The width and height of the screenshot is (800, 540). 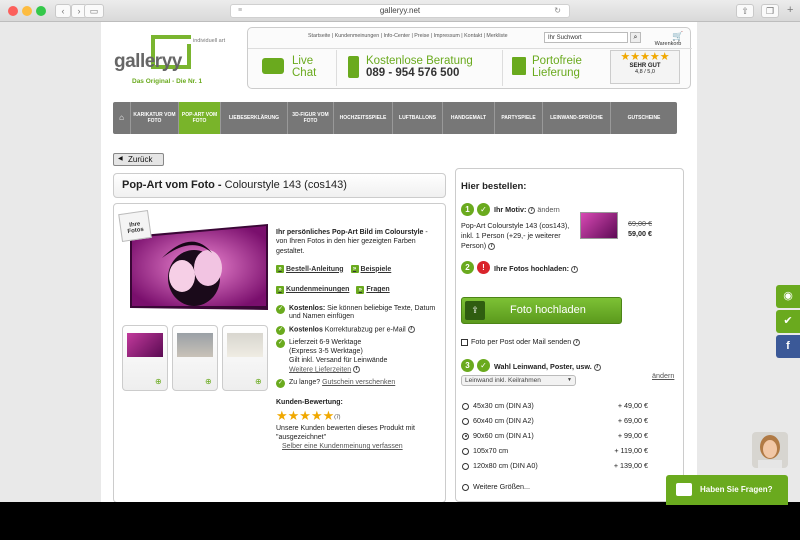 I want to click on foto-hochladen-button: ⇪ Foto hochladen, so click(x=541, y=310).